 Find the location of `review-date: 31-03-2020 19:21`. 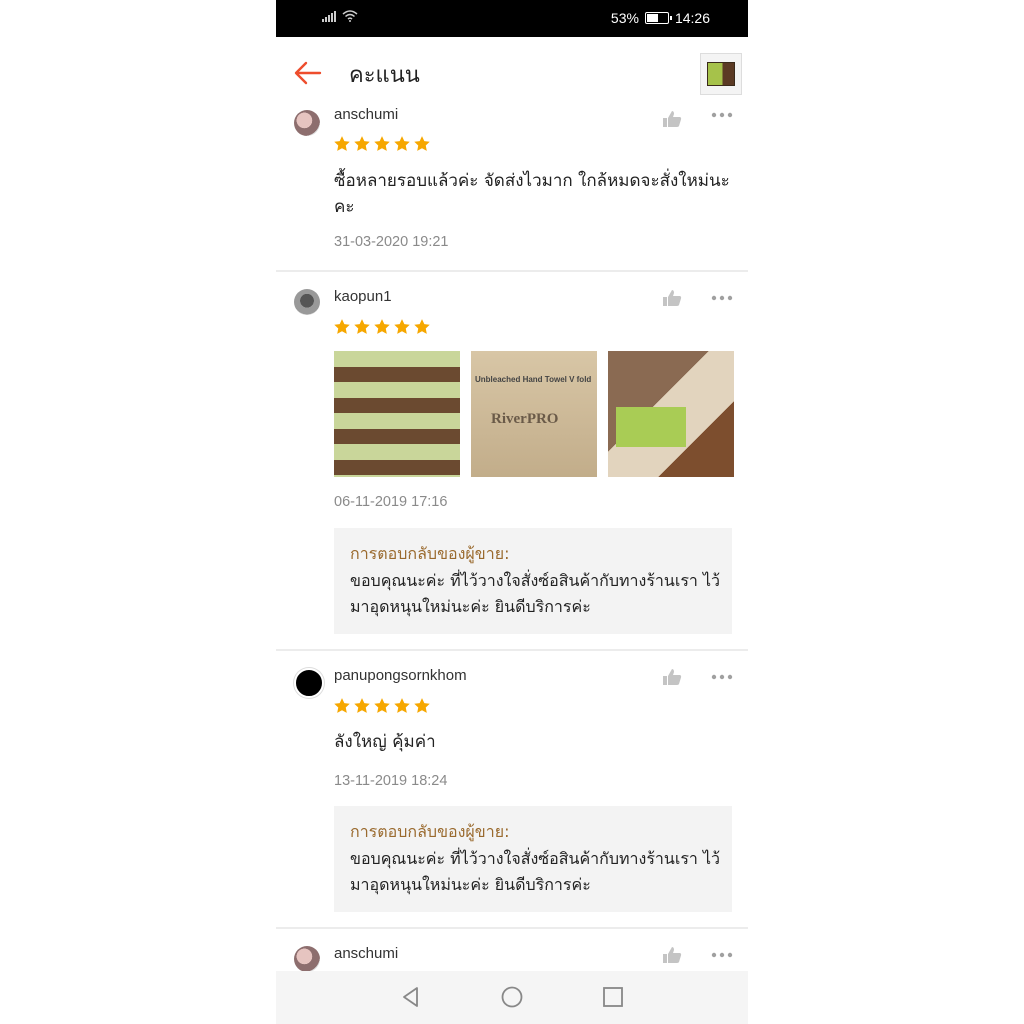

review-date: 31-03-2020 19:21 is located at coordinates (391, 242).